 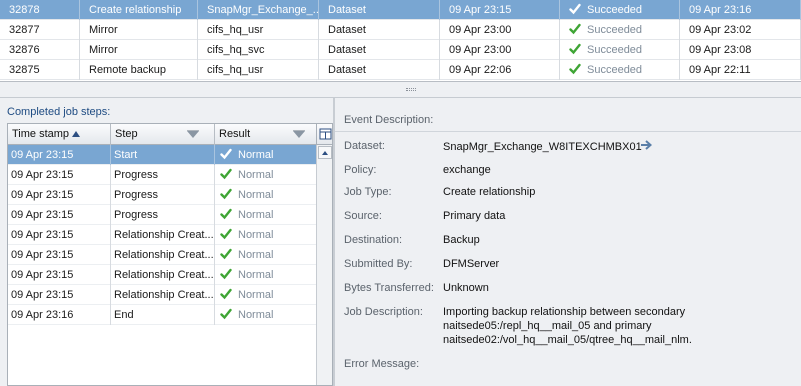 What do you see at coordinates (324, 265) in the screenshot?
I see `job-steps-scrollbar` at bounding box center [324, 265].